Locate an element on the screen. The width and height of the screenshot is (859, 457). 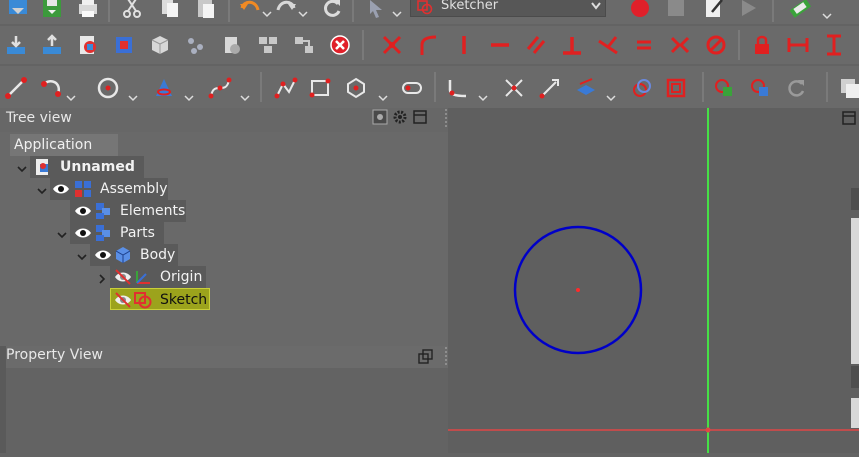
symmetric-constraint-icon is located at coordinates (680, 45).